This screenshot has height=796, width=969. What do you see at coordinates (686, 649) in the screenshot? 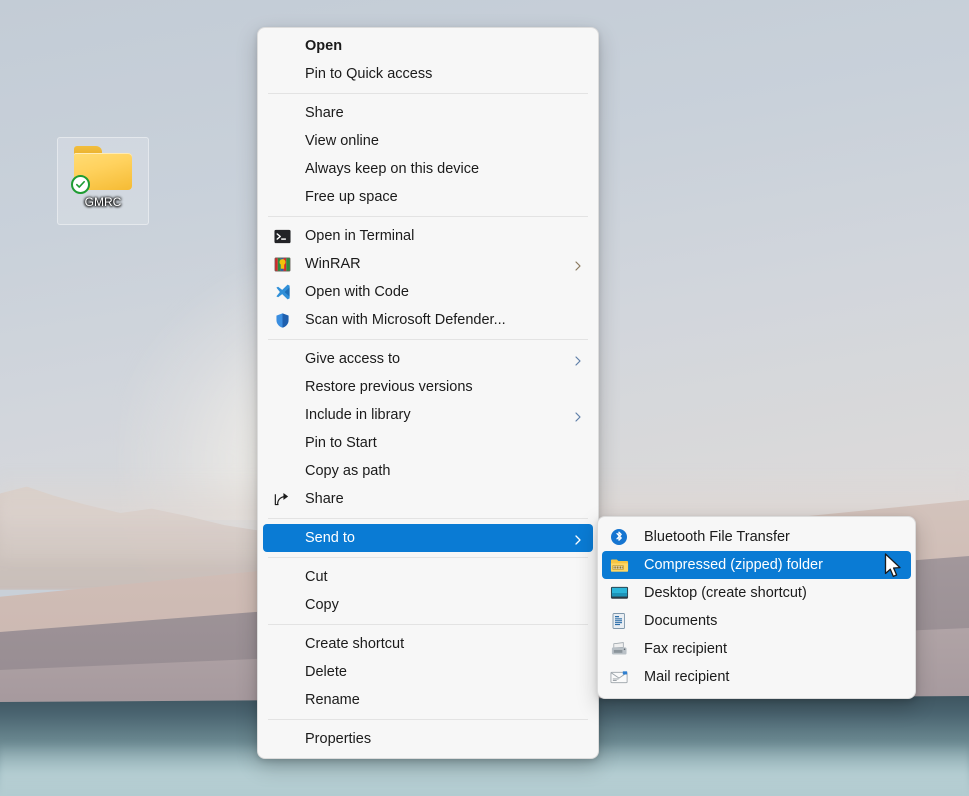
I see `submenu-item-label: Fax recipient` at bounding box center [686, 649].